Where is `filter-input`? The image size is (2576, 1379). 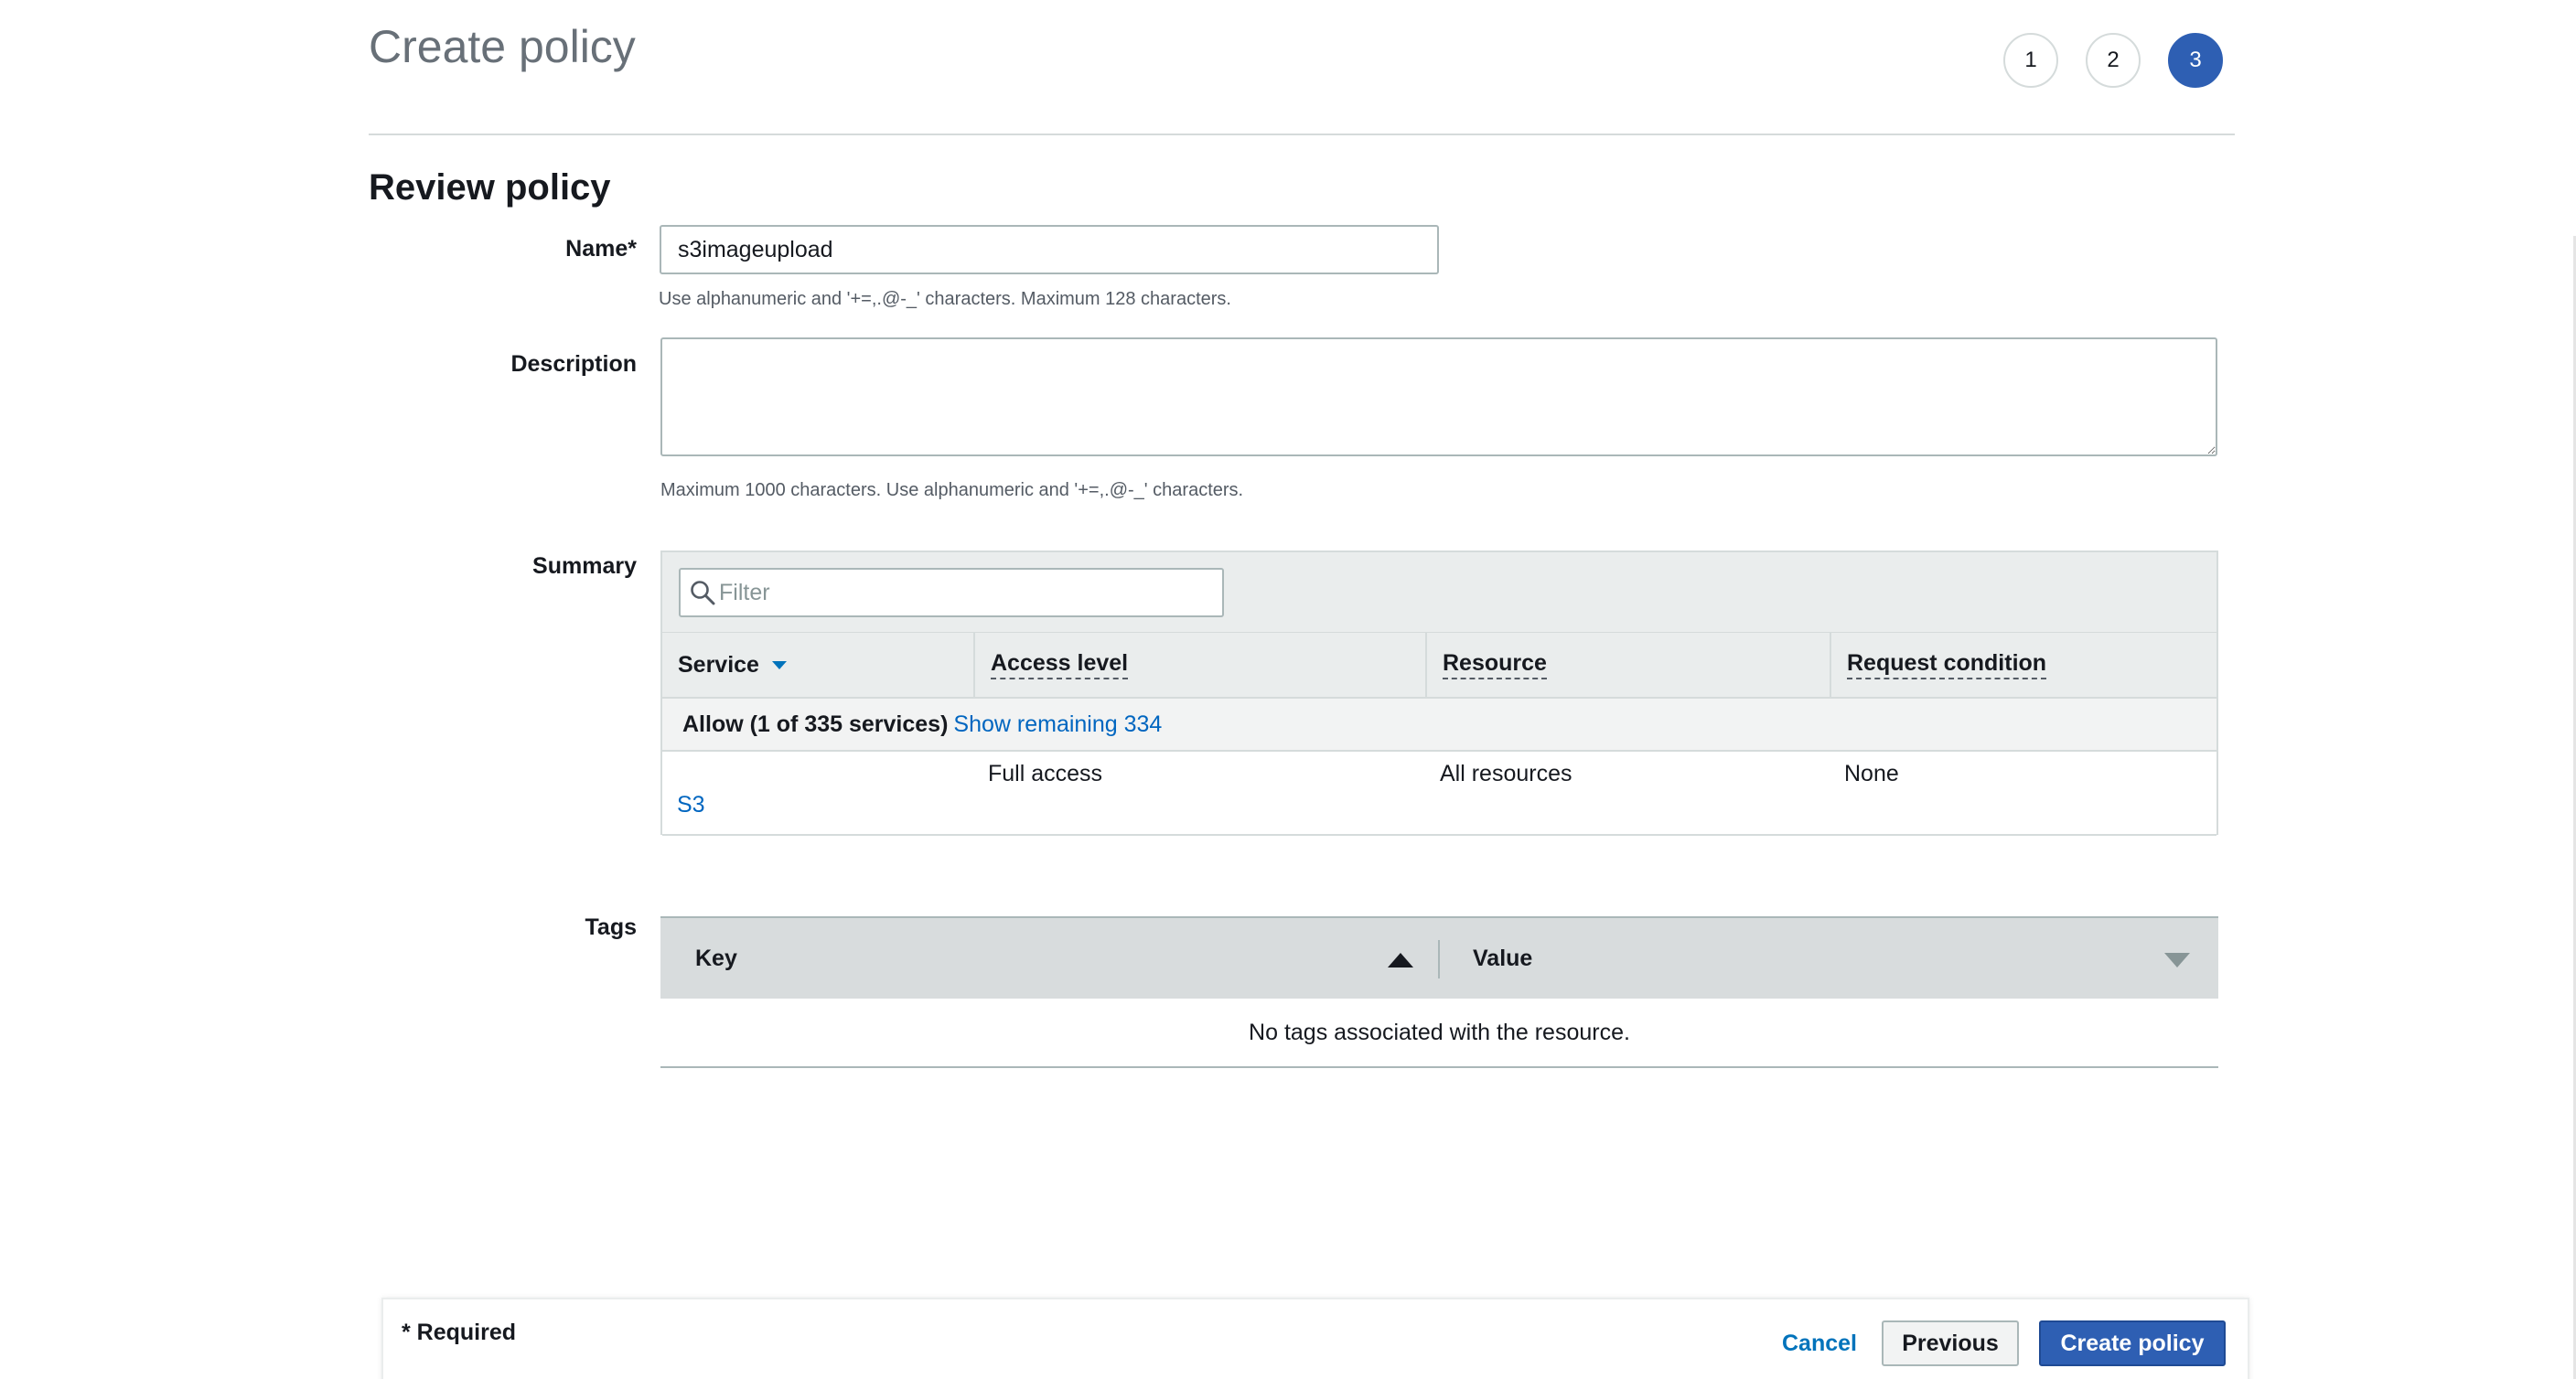 filter-input is located at coordinates (966, 592).